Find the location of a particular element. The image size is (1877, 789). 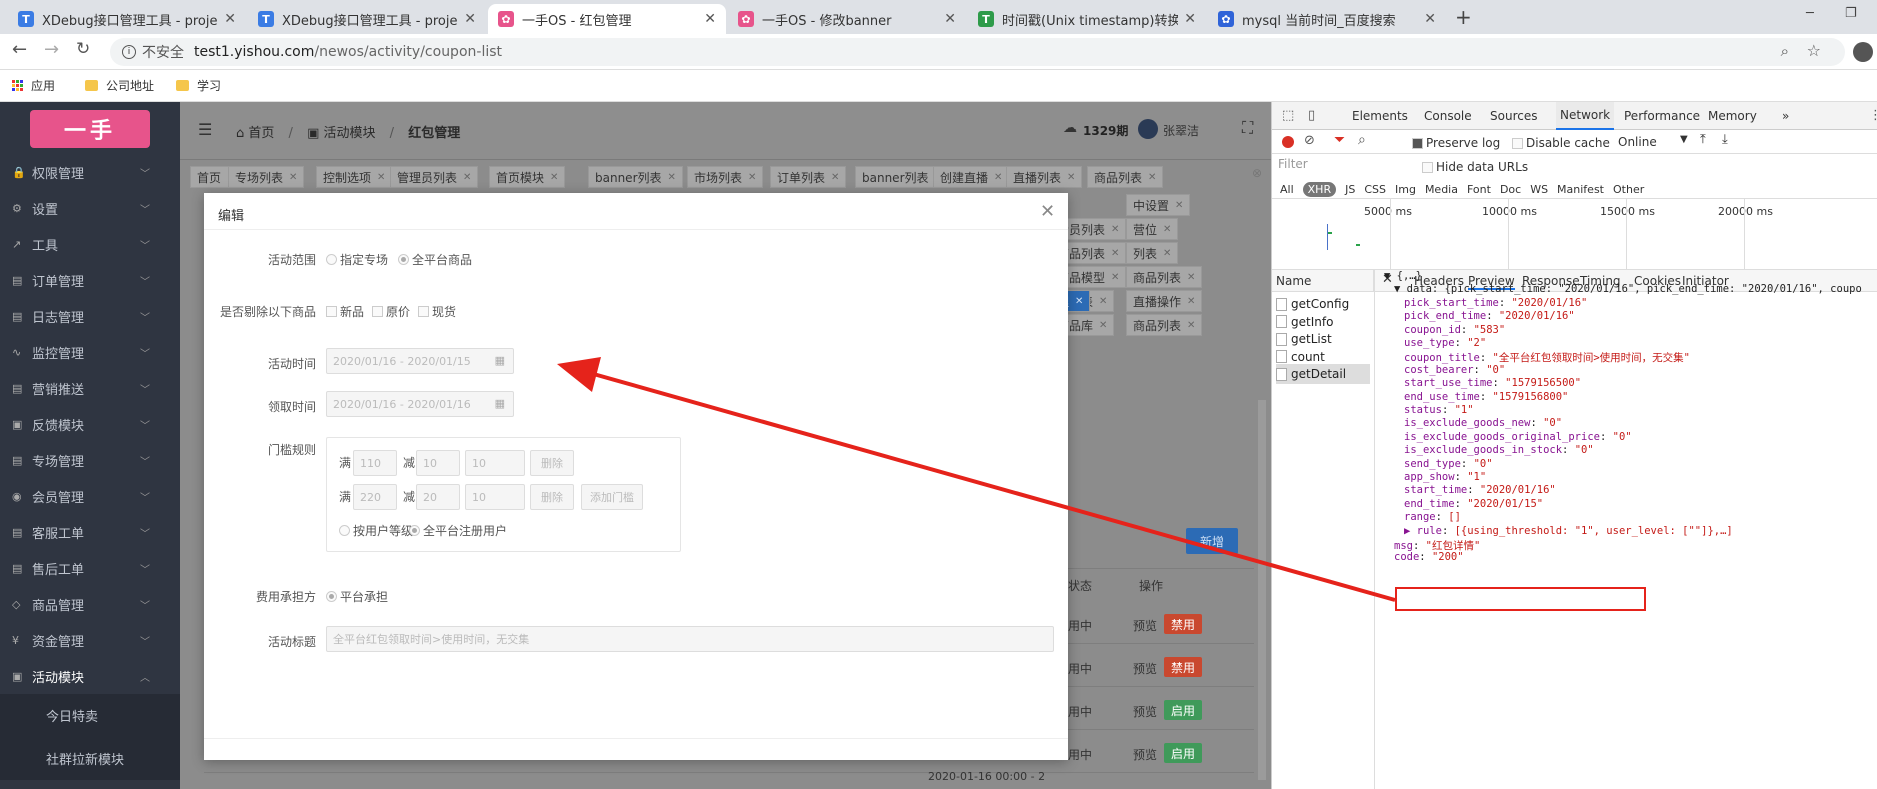

annotation-arrow is located at coordinates (976, 479).